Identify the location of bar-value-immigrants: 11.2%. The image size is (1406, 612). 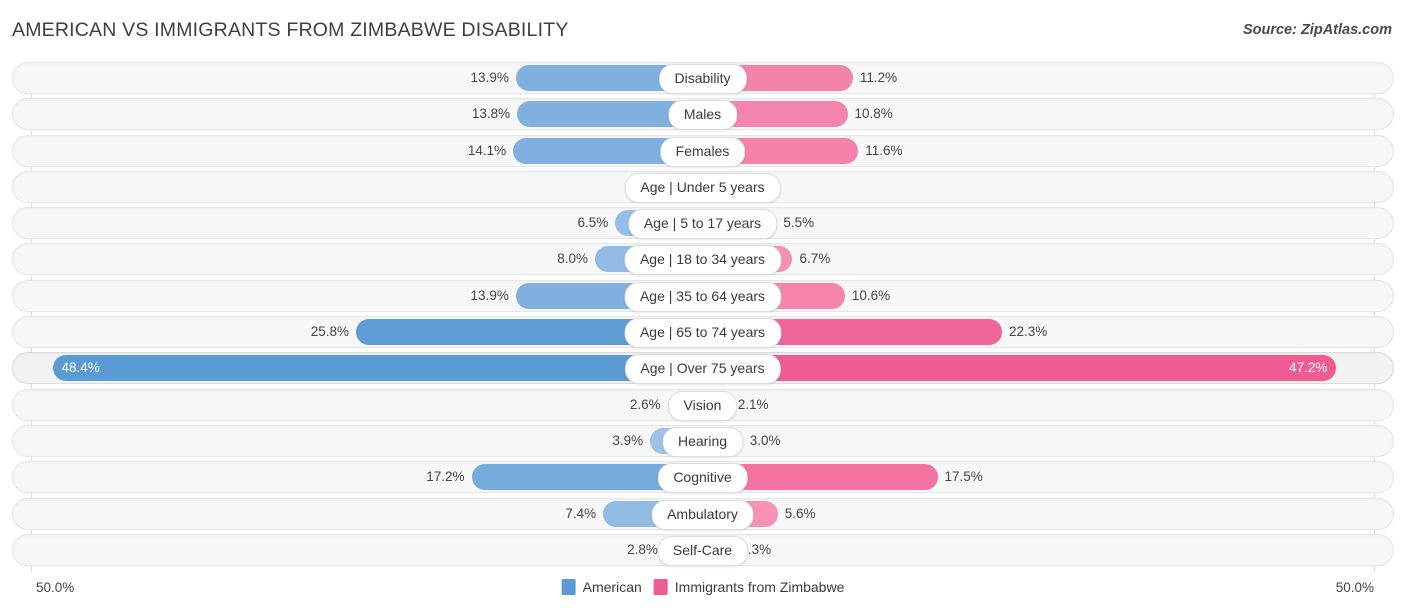
(878, 77).